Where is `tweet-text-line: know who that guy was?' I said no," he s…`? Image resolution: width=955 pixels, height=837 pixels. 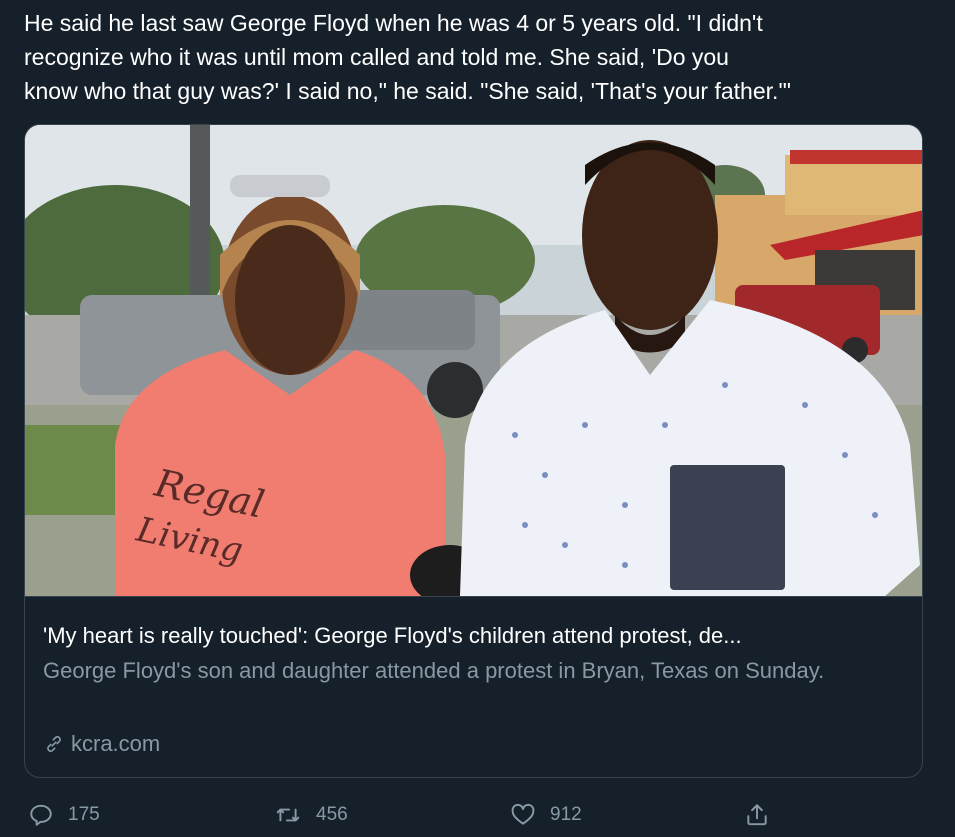
tweet-text-line: know who that guy was?' I said no," he s… is located at coordinates (407, 91).